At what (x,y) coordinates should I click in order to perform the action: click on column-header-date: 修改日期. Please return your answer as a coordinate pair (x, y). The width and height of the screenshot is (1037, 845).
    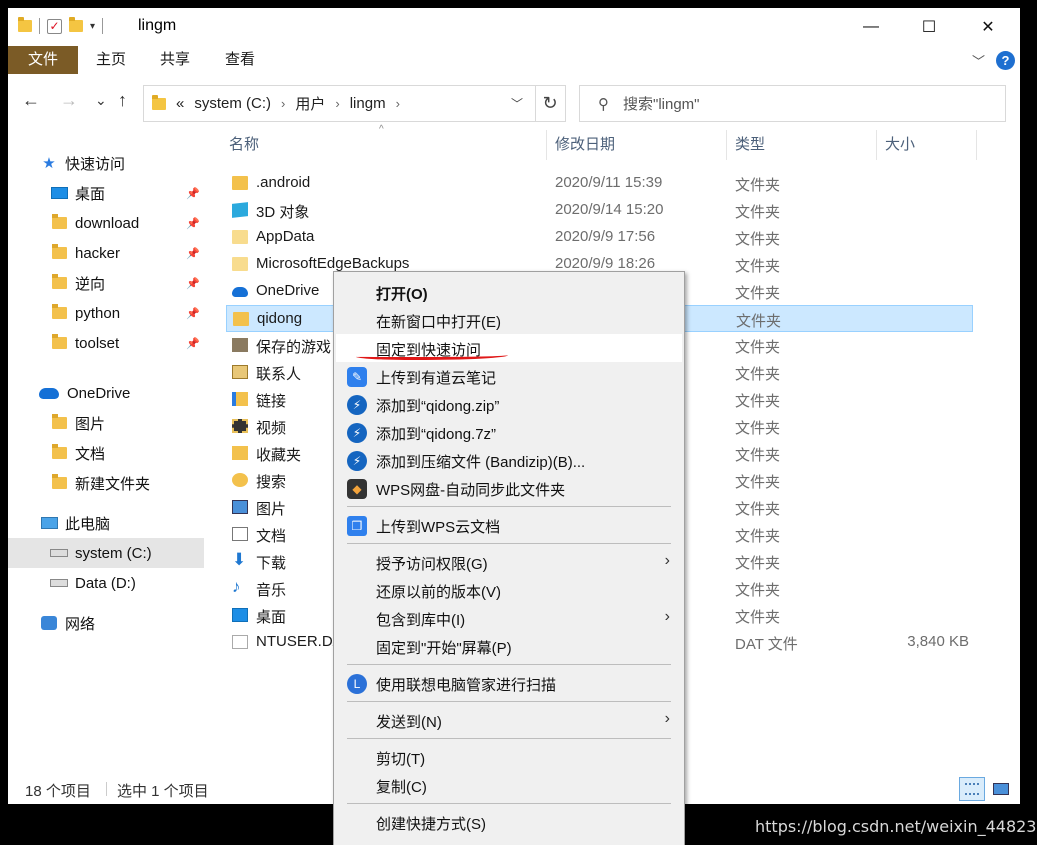
    Looking at the image, I should click on (640, 145).